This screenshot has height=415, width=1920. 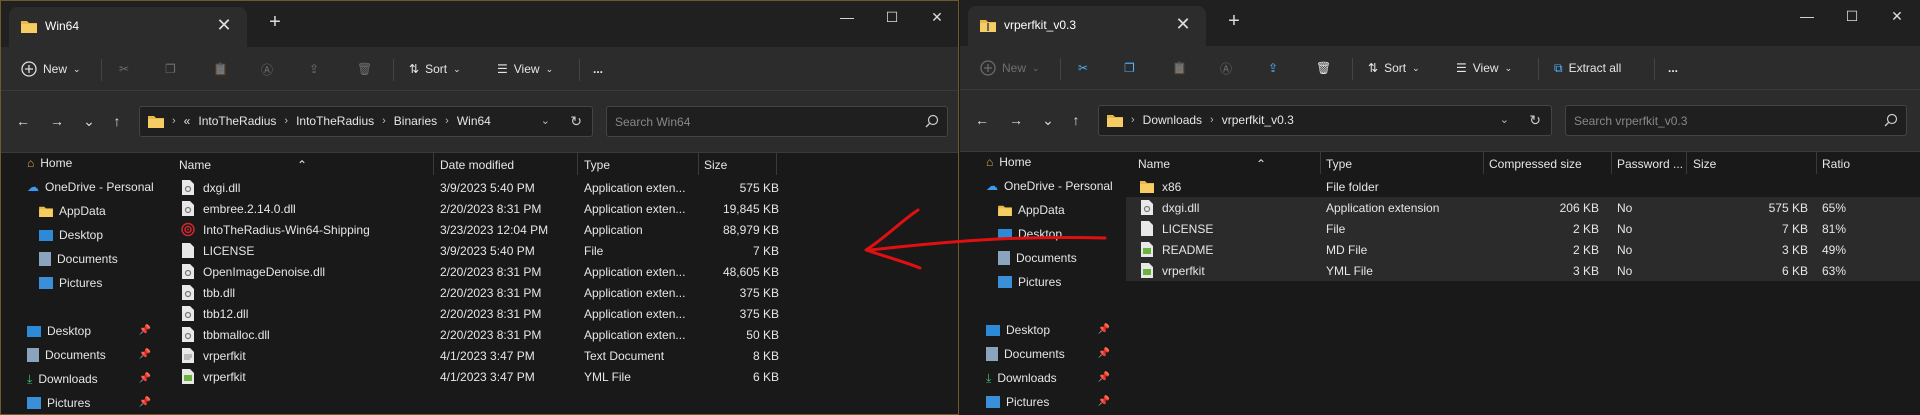 What do you see at coordinates (1523, 228) in the screenshot?
I see `file-row: LICENSE File 2 KB No 7 KB 81%` at bounding box center [1523, 228].